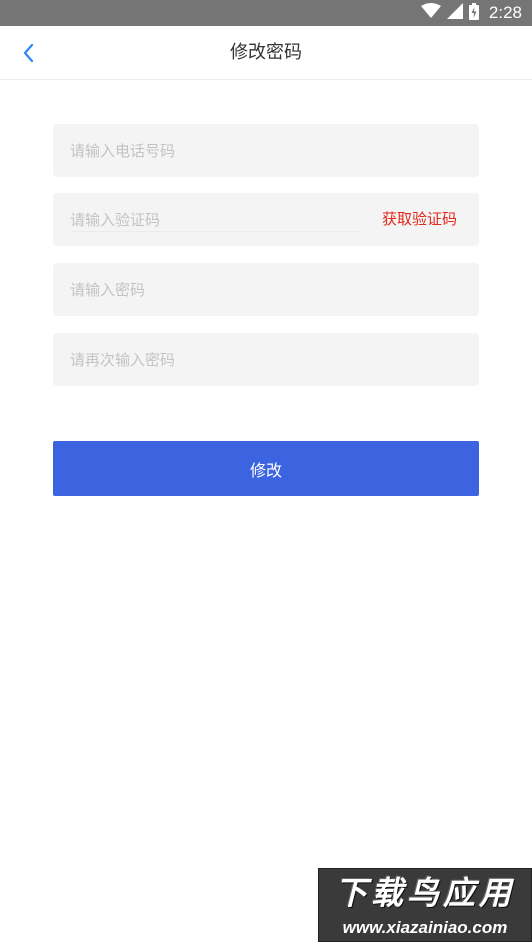  I want to click on verification-code-input, so click(208, 219).